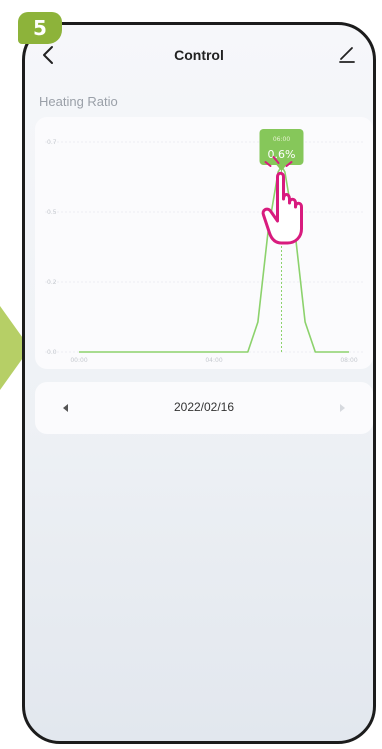 The image size is (382, 749). Describe the element at coordinates (213, 360) in the screenshot. I see `x-tick-label: 04:00` at that location.